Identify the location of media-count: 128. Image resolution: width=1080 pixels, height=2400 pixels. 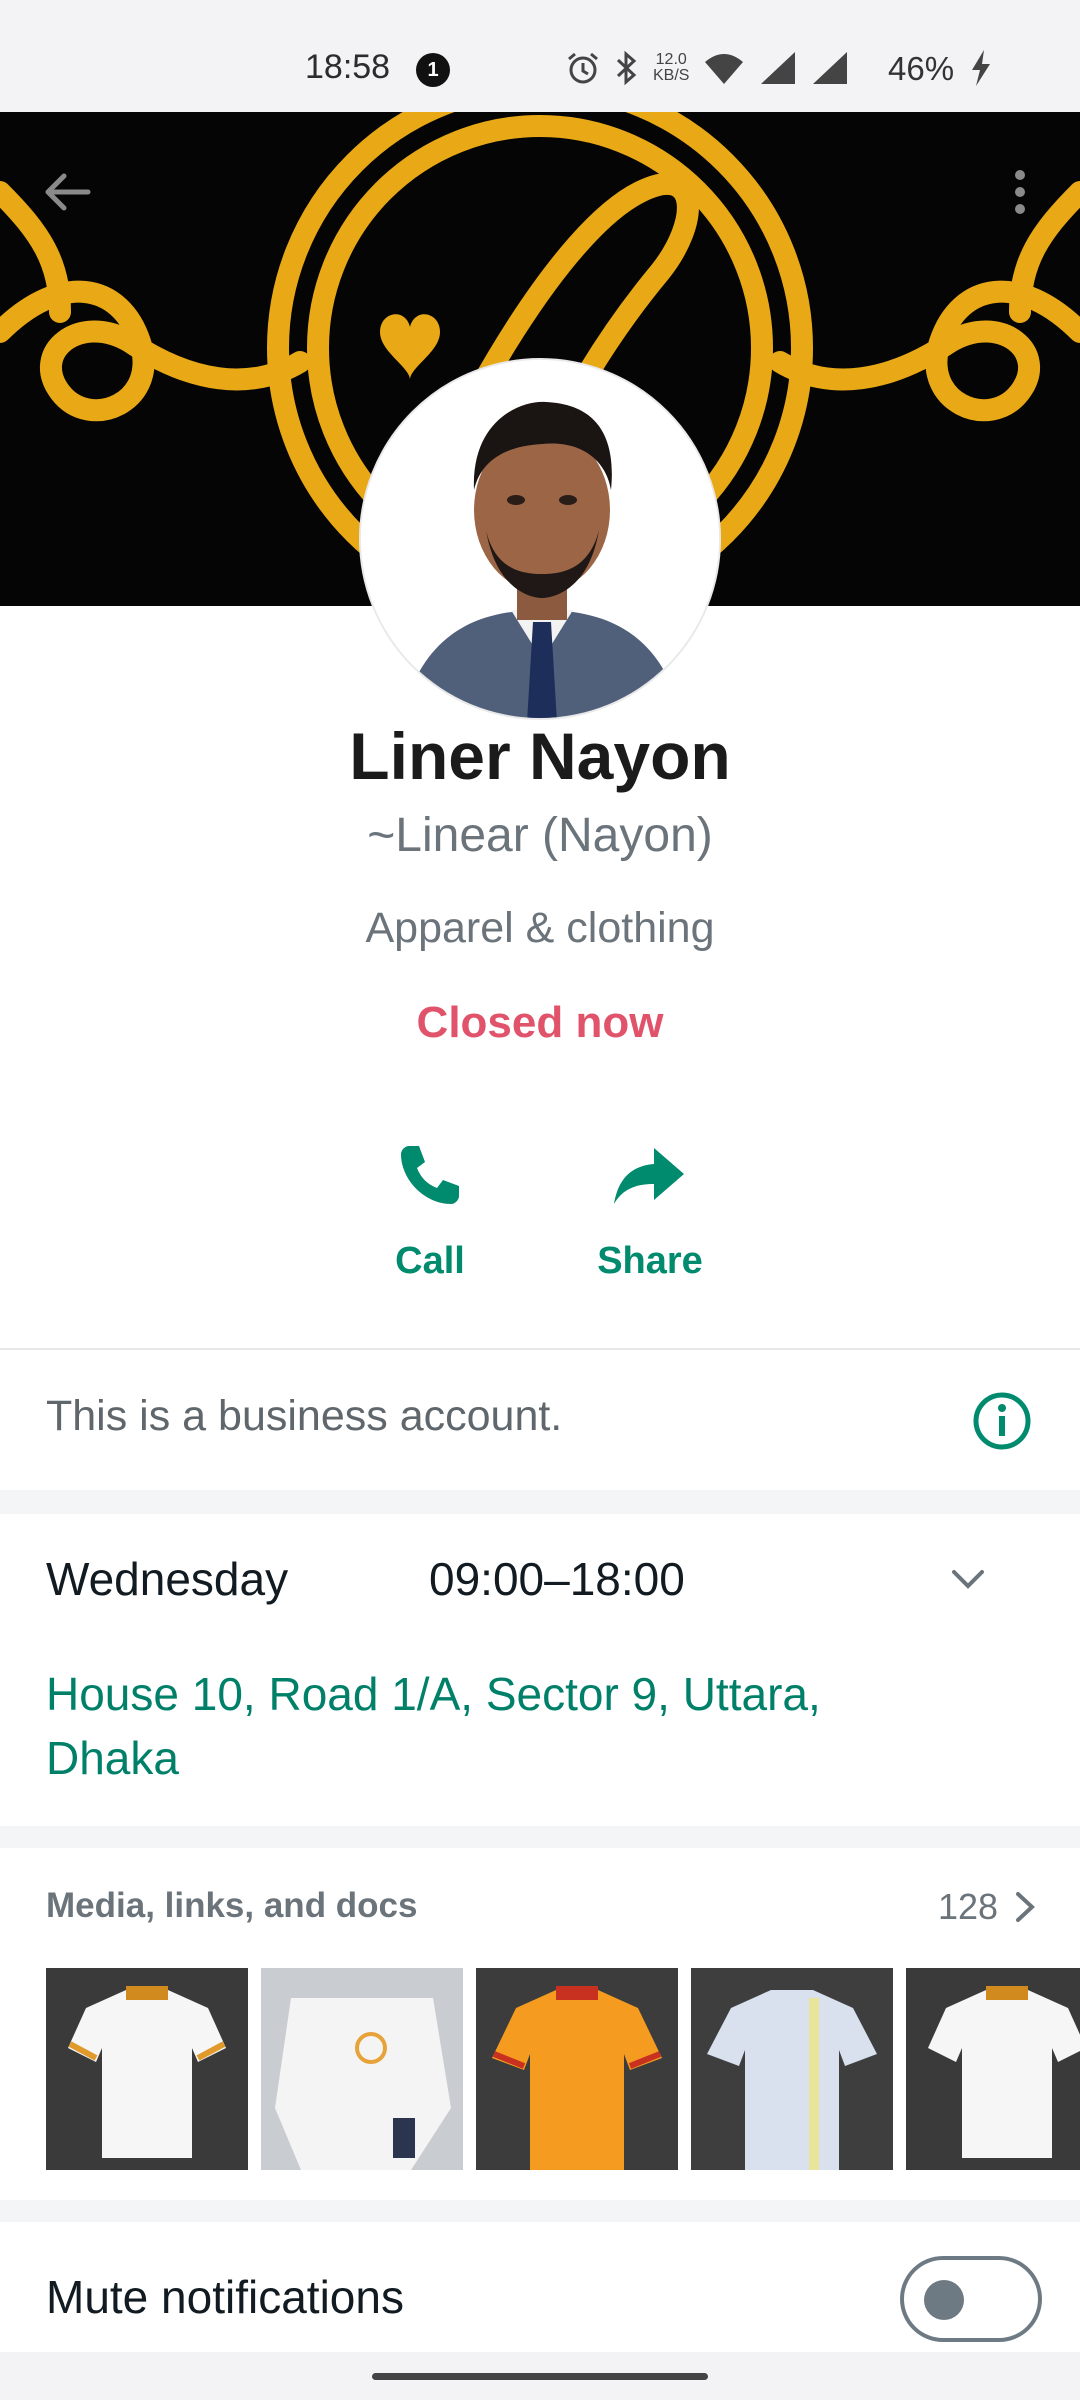
(968, 1907).